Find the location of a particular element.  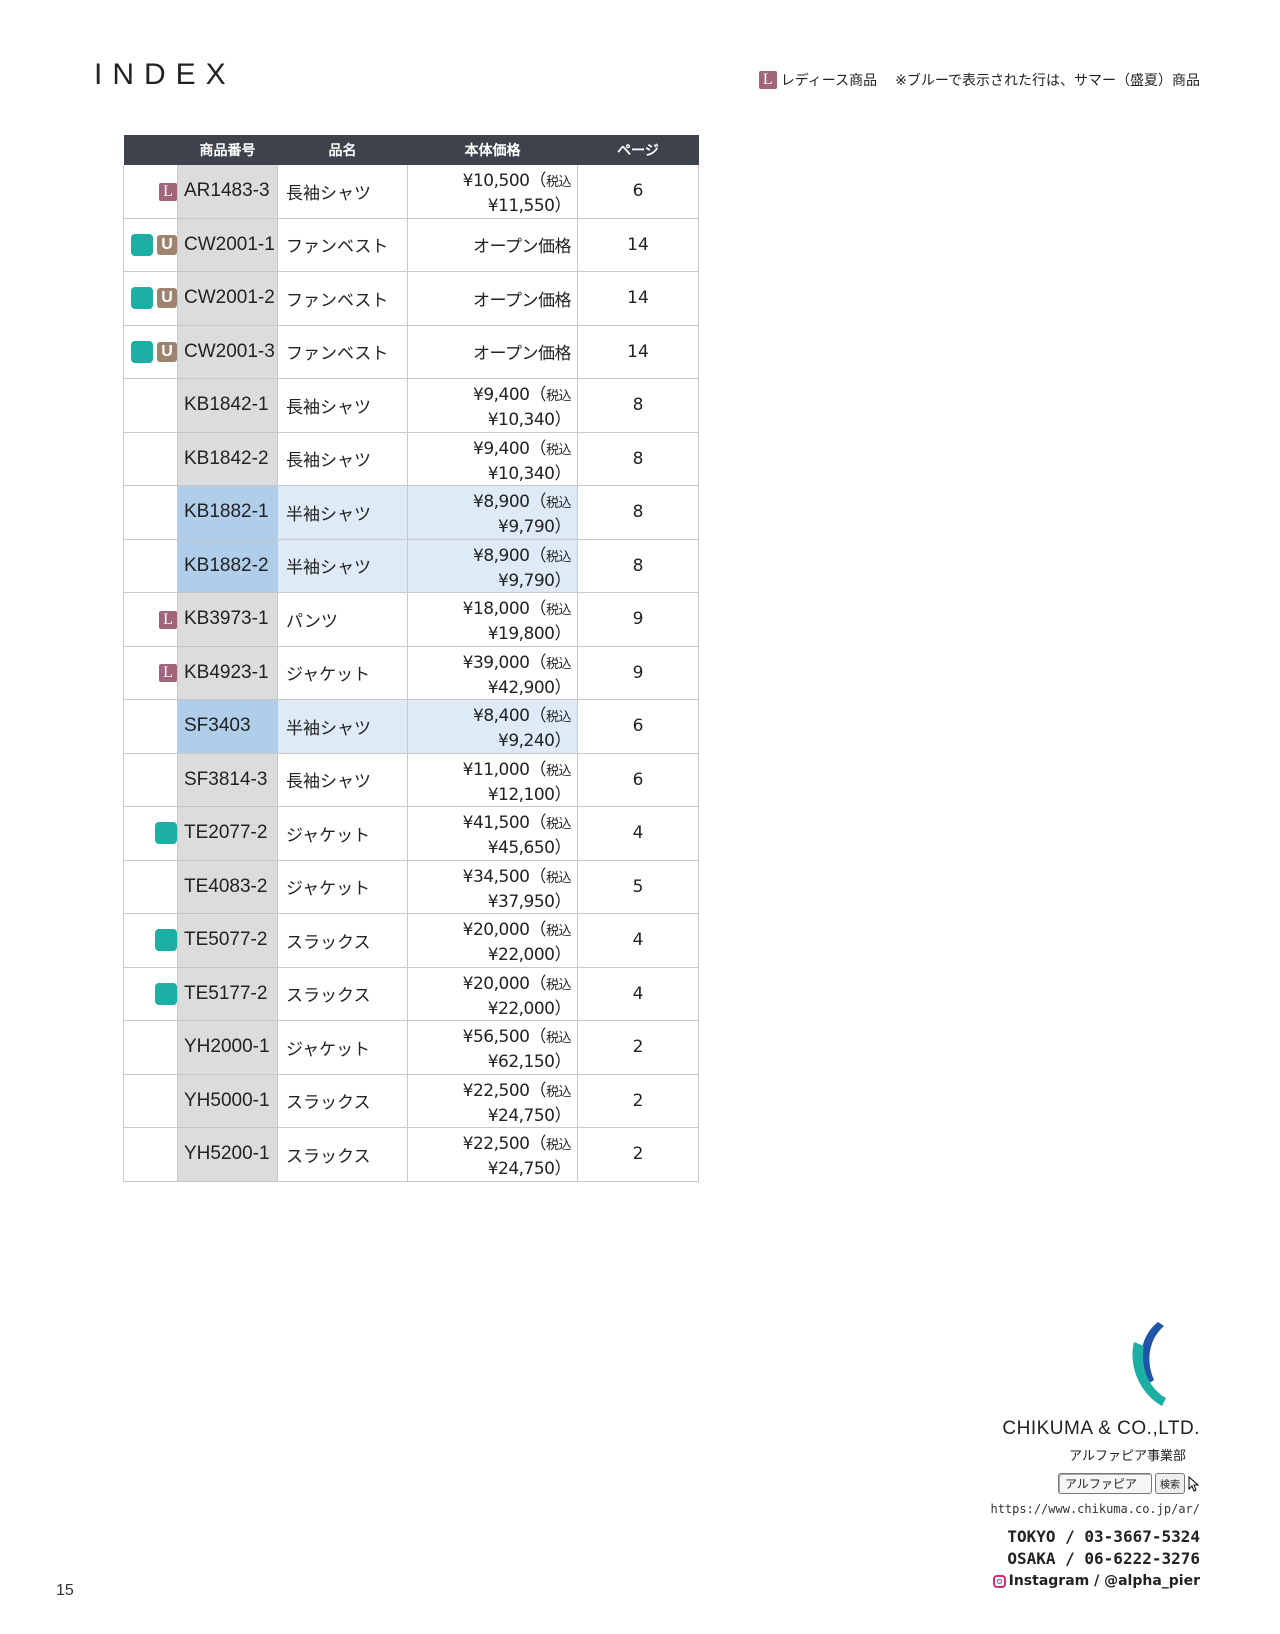

product-price: ¥20,000（税込 ¥22,000） is located at coordinates (492, 940).